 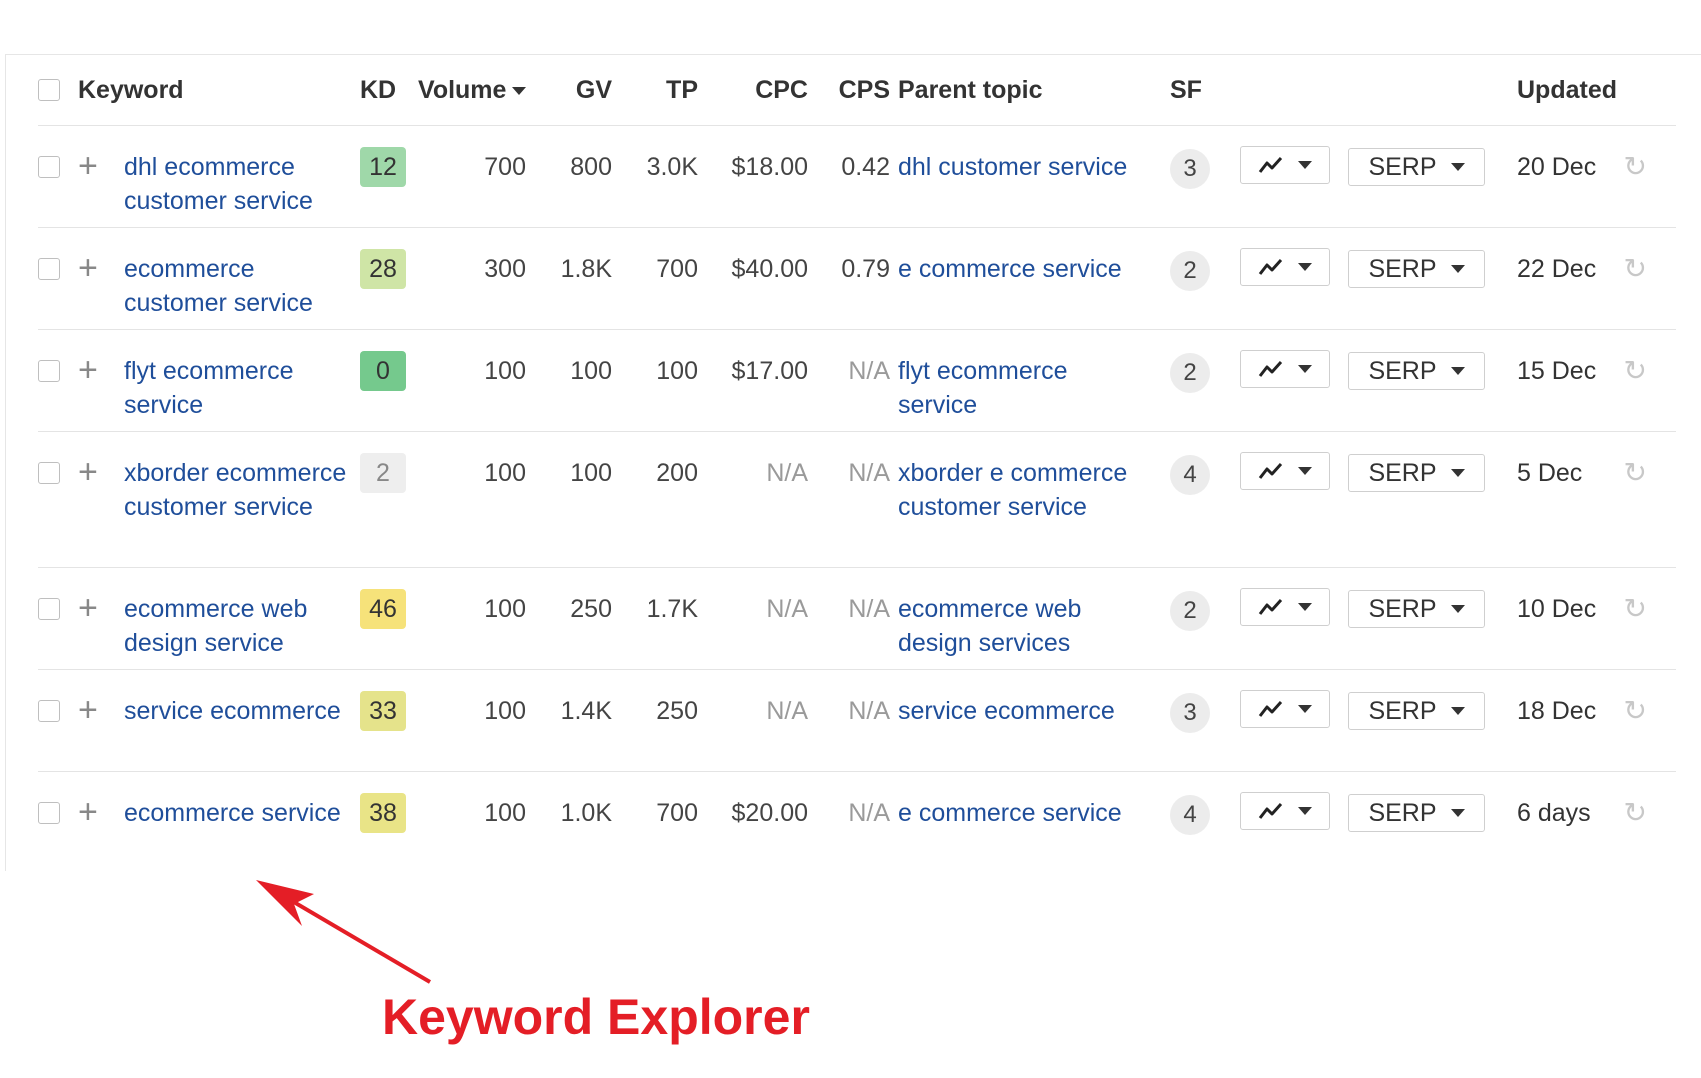 I want to click on header-updated: Updated, so click(x=1596, y=90).